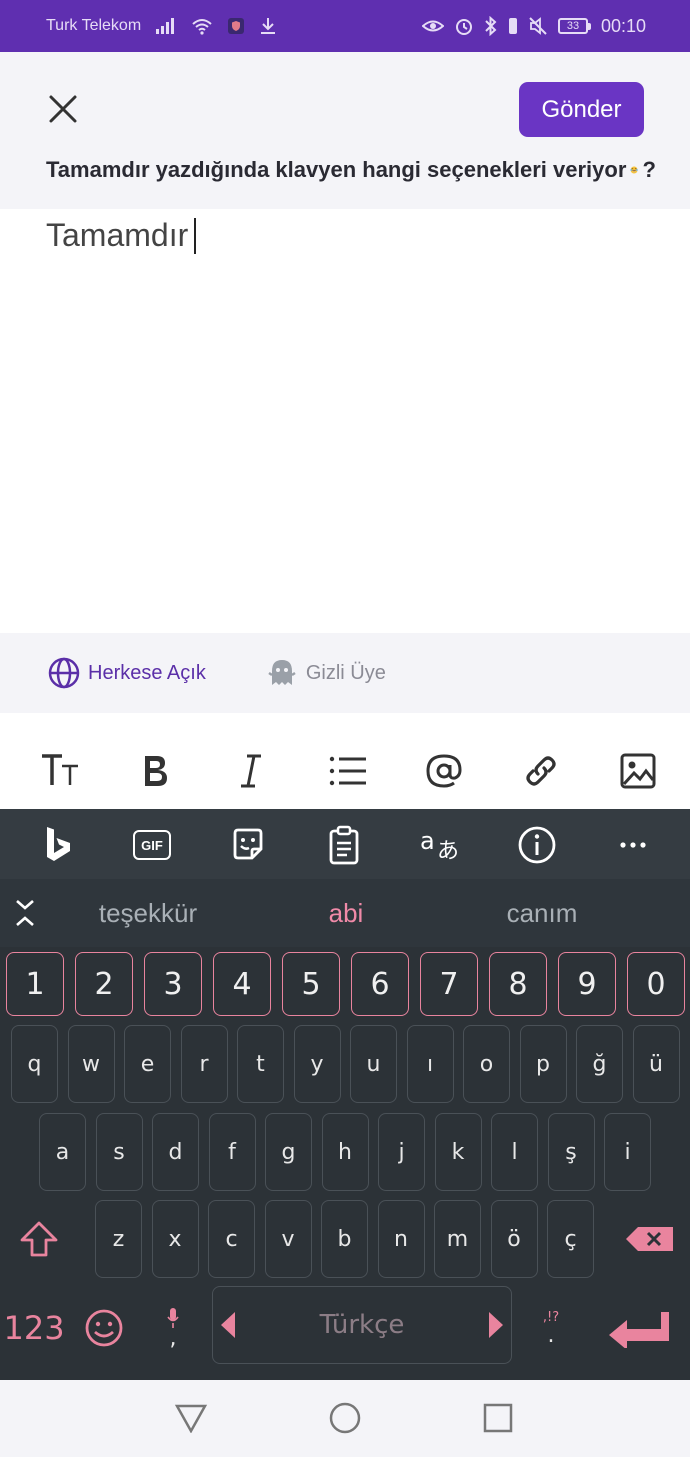 The width and height of the screenshot is (690, 1457). I want to click on letter-key: w, so click(91, 1064).